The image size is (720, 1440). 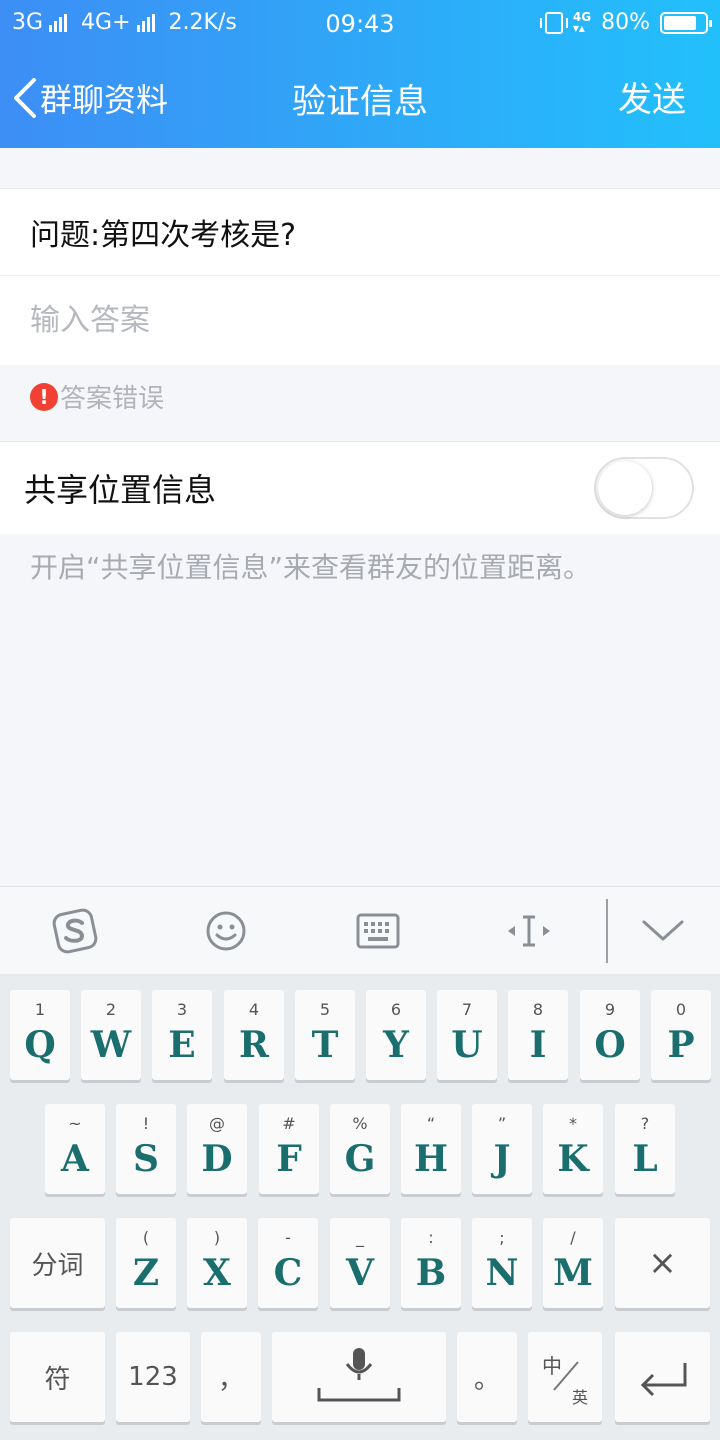 I want to click on number-key-label: 123, so click(x=153, y=1377).